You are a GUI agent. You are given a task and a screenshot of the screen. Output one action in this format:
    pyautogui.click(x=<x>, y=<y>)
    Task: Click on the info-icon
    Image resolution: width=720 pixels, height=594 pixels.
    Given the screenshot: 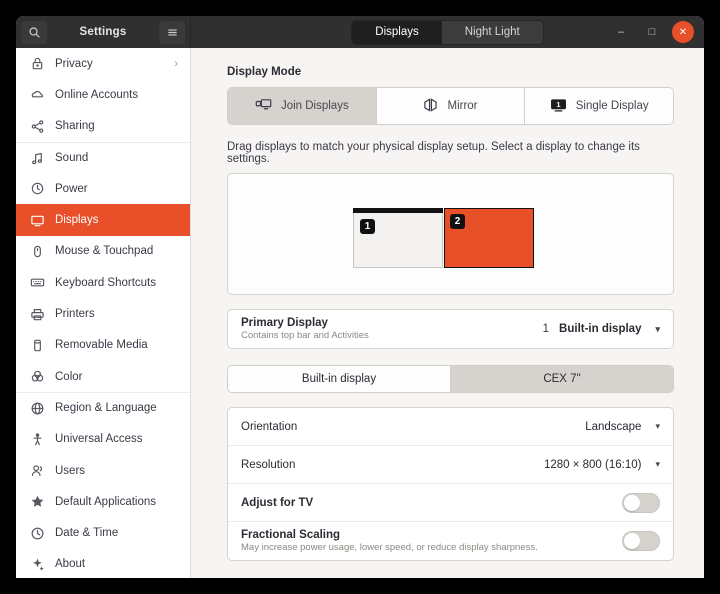 What is the action you would take?
    pyautogui.click(x=37, y=564)
    